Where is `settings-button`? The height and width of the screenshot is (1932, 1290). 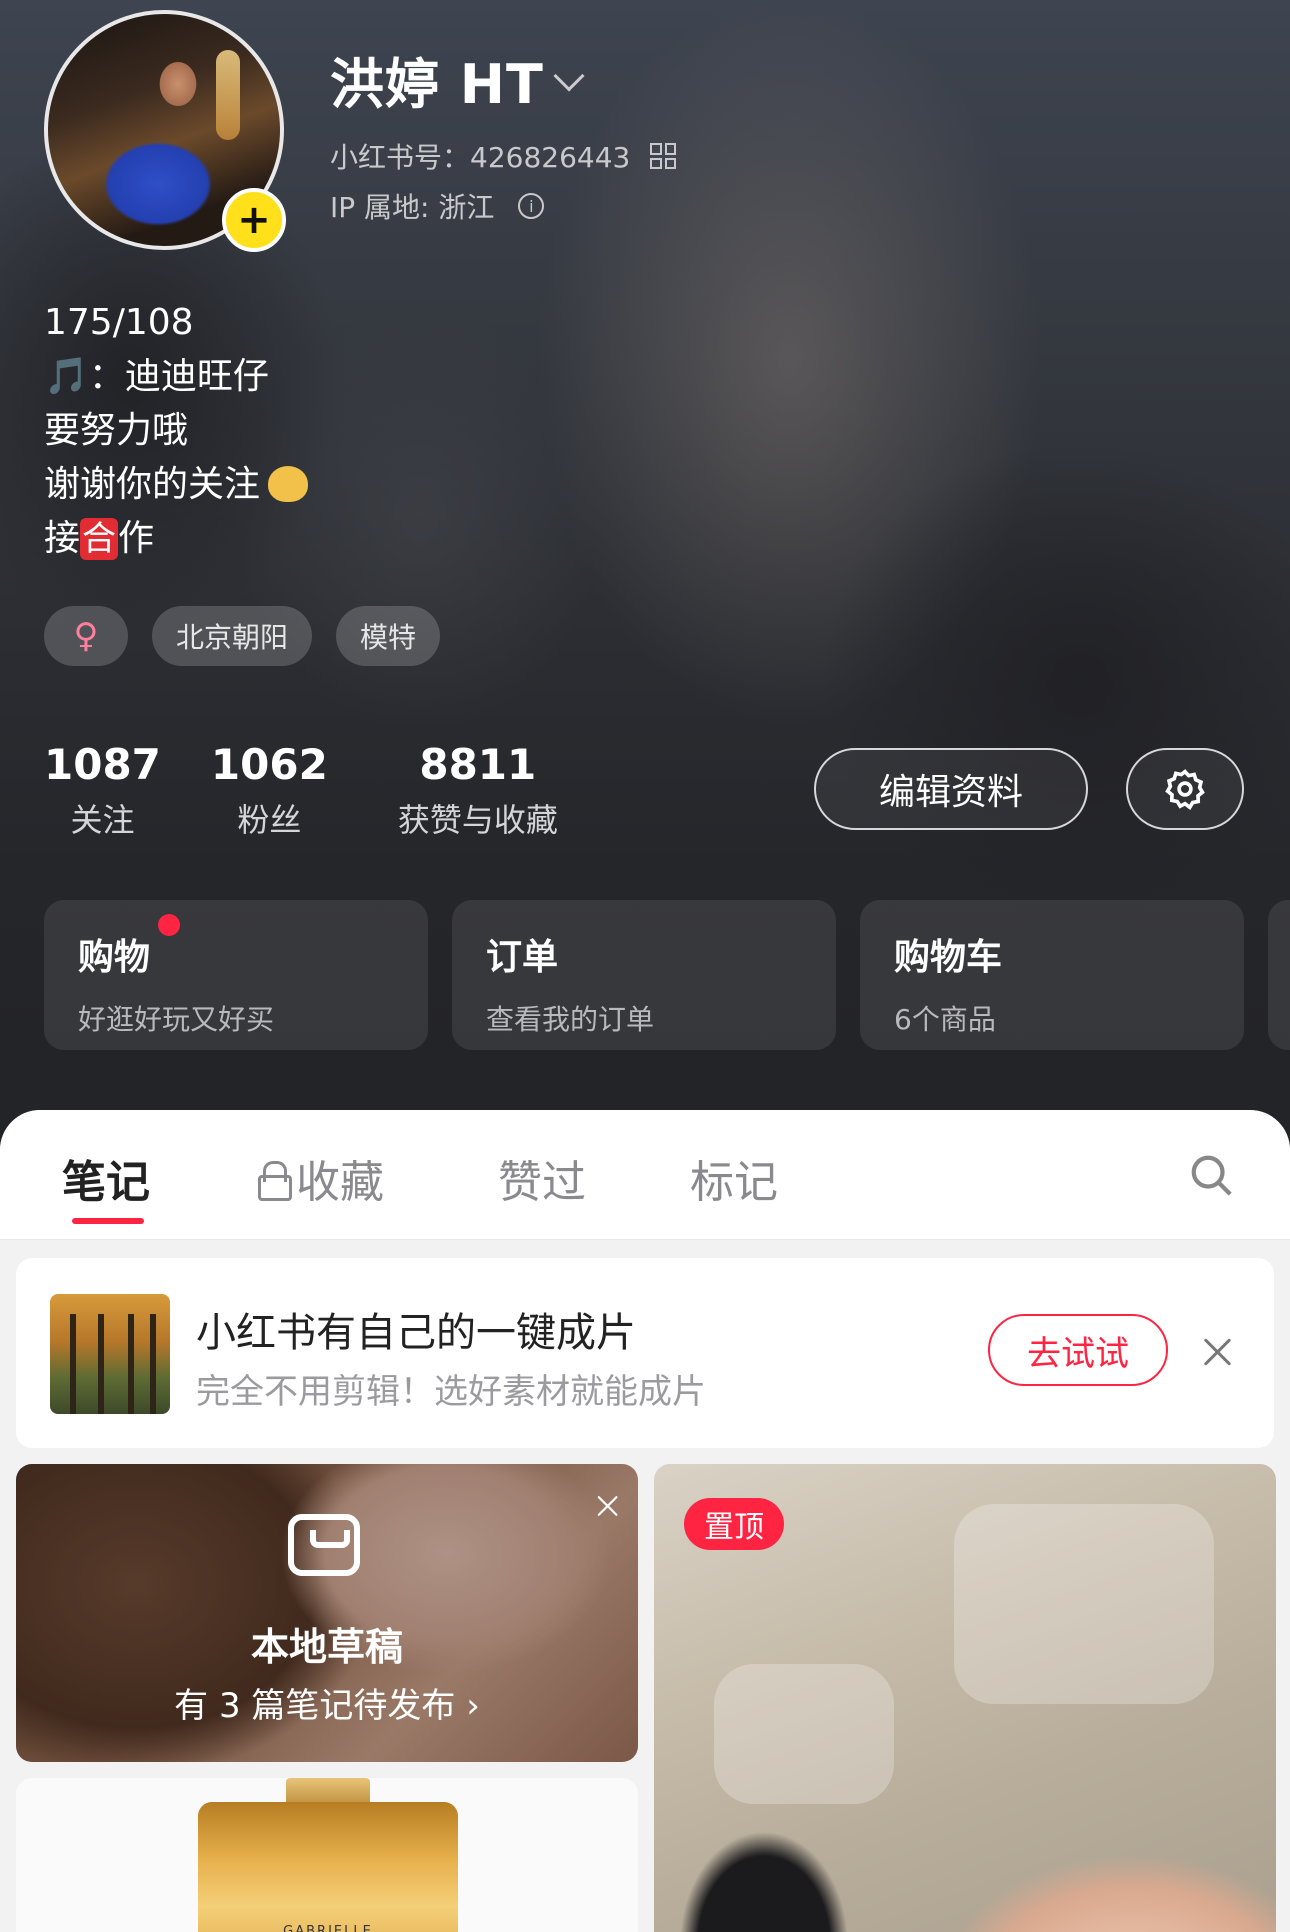 settings-button is located at coordinates (1185, 789).